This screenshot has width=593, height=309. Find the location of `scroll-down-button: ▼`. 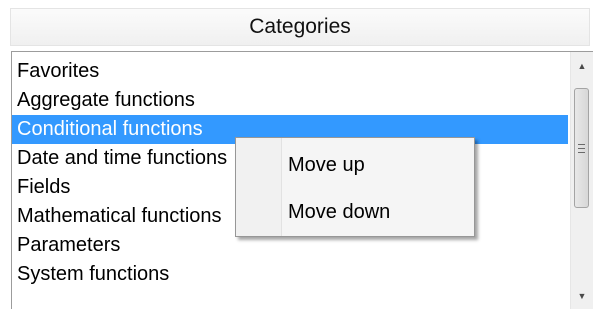

scroll-down-button: ▼ is located at coordinates (582, 296).